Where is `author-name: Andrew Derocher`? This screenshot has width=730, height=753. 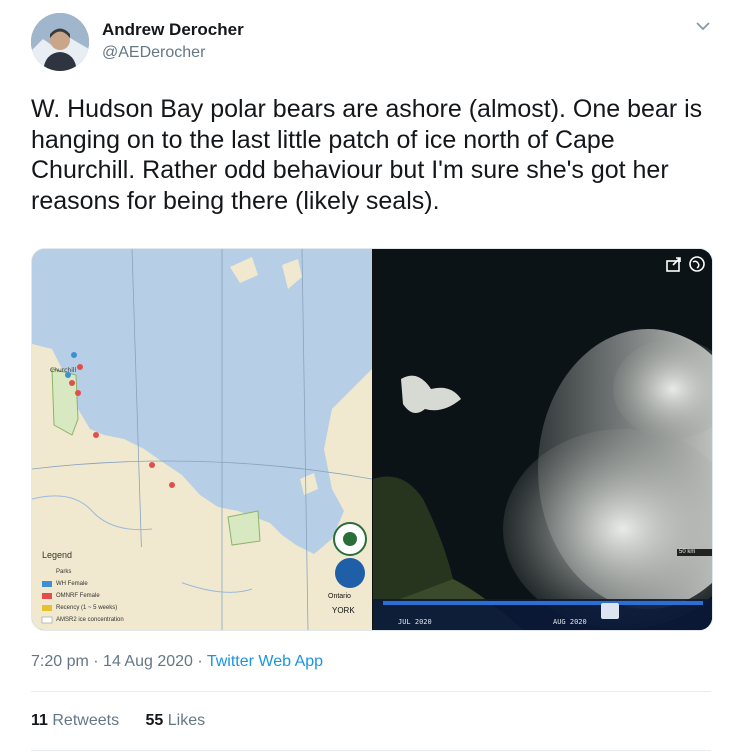
author-name: Andrew Derocher is located at coordinates (173, 30).